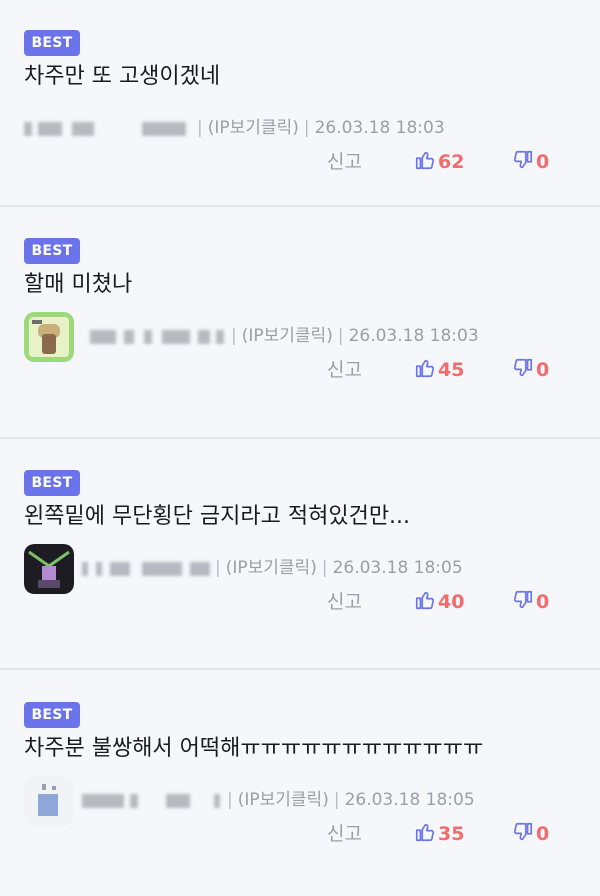 The image size is (600, 896). Describe the element at coordinates (254, 748) in the screenshot. I see `comment-text: 차주분 불쌍해서 어떡해ㅠㅠㅠㅠㅠㅠㅠㅠㅠㅠㅠㅠ` at that location.